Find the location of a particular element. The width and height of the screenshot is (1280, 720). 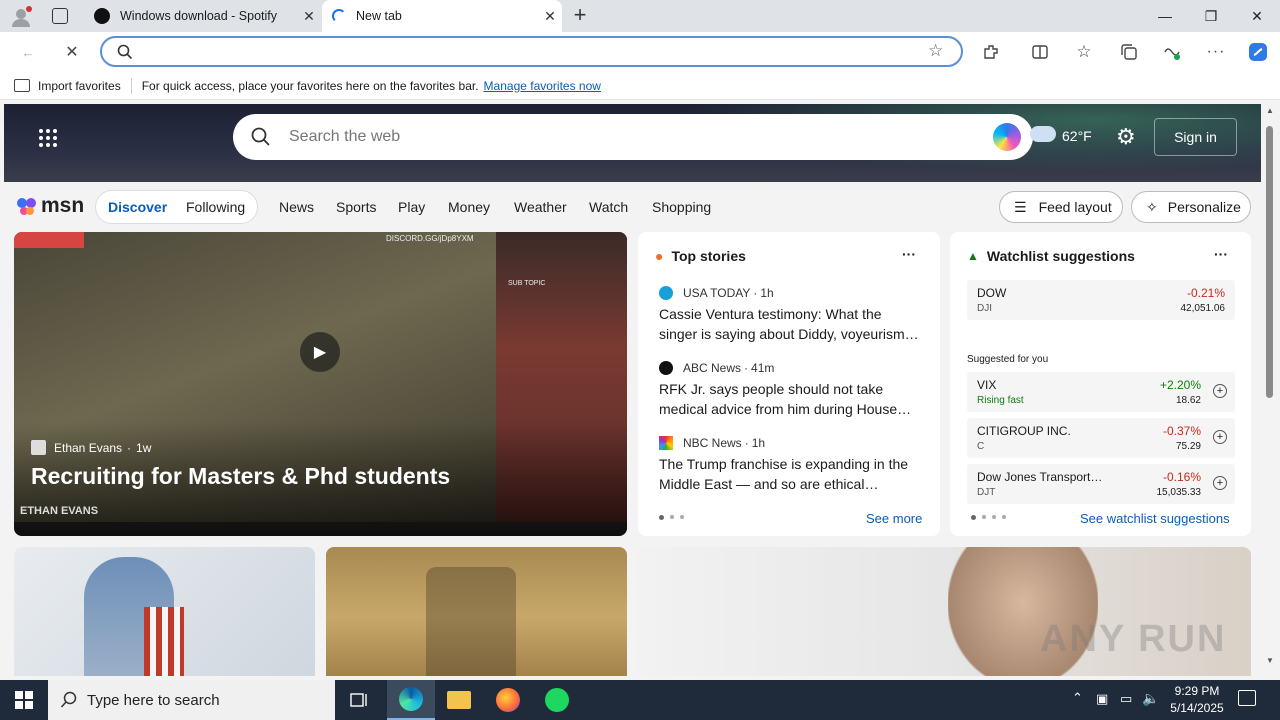

new-tab-button: + is located at coordinates (580, 16).